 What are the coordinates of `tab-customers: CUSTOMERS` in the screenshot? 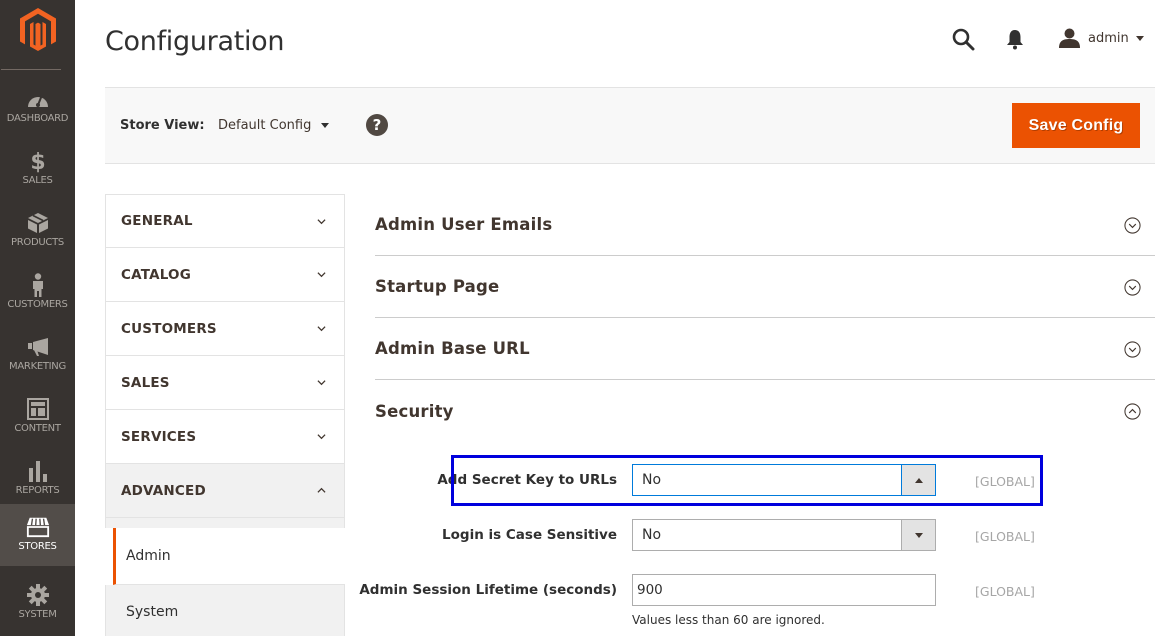 It's located at (225, 329).